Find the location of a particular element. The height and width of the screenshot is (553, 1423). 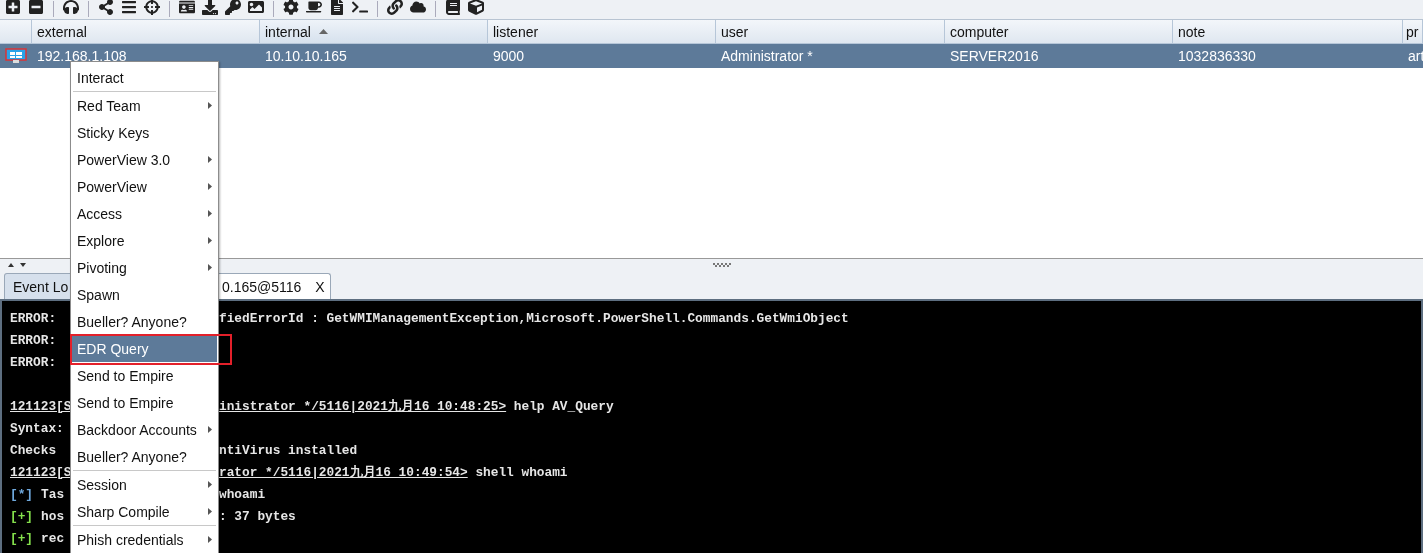

table-cell-text: 10.10.10.165 is located at coordinates (306, 56).